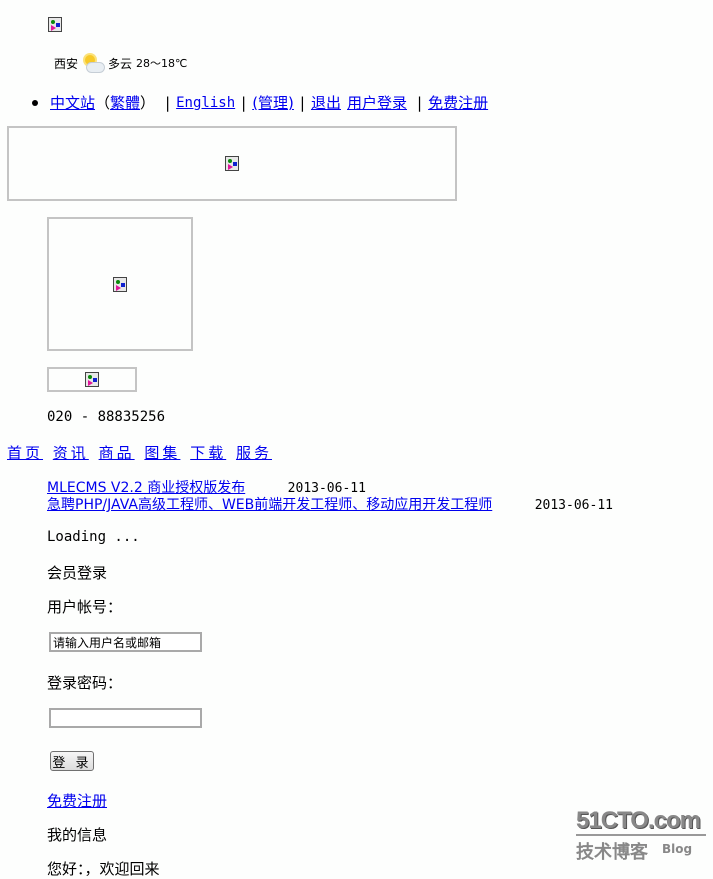 The image size is (713, 879). Describe the element at coordinates (162, 63) in the screenshot. I see `weather-temperature: 28～18℃` at that location.